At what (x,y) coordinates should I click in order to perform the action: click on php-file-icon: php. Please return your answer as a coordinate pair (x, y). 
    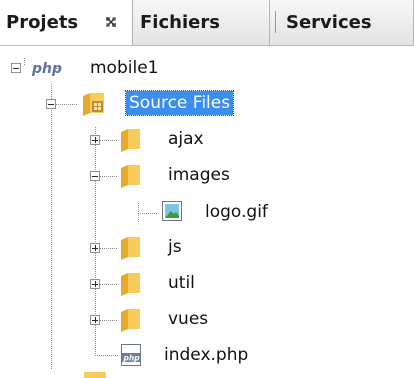
    Looking at the image, I should click on (131, 355).